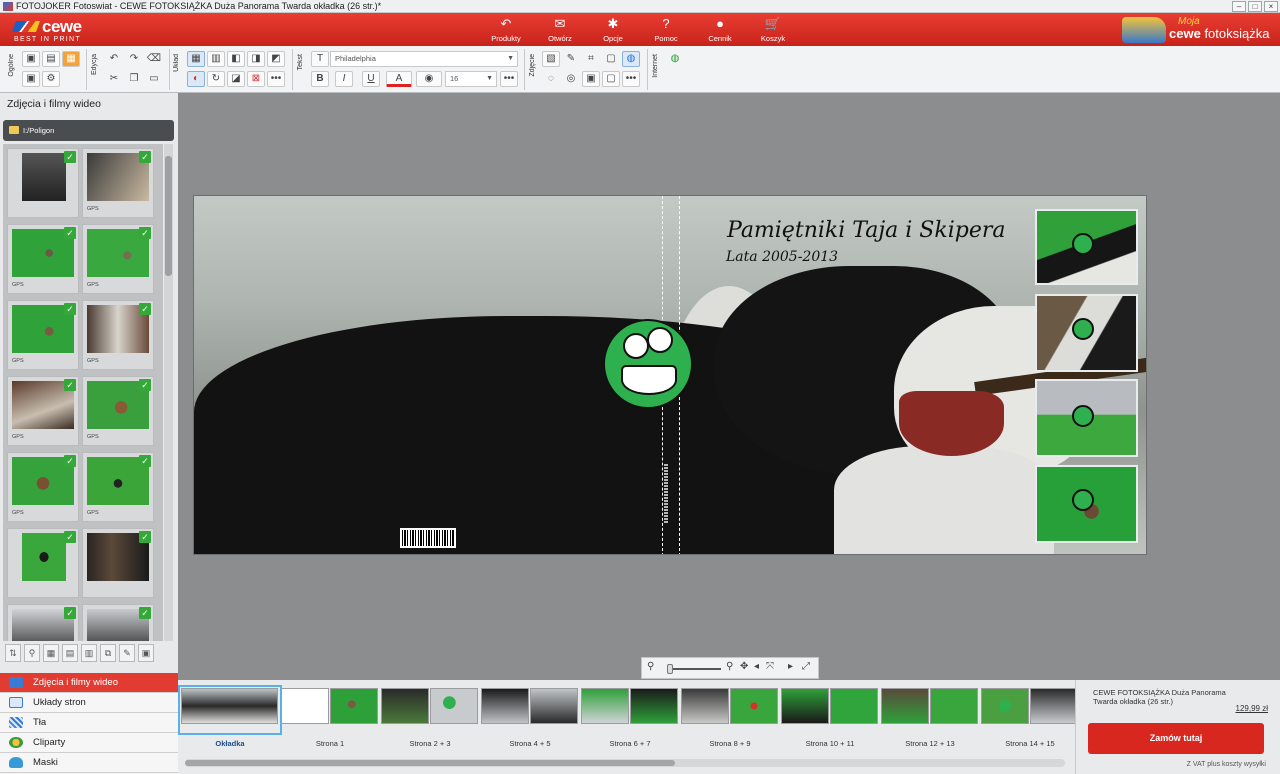  Describe the element at coordinates (154, 79) in the screenshot. I see `paste-icon: ▭` at that location.